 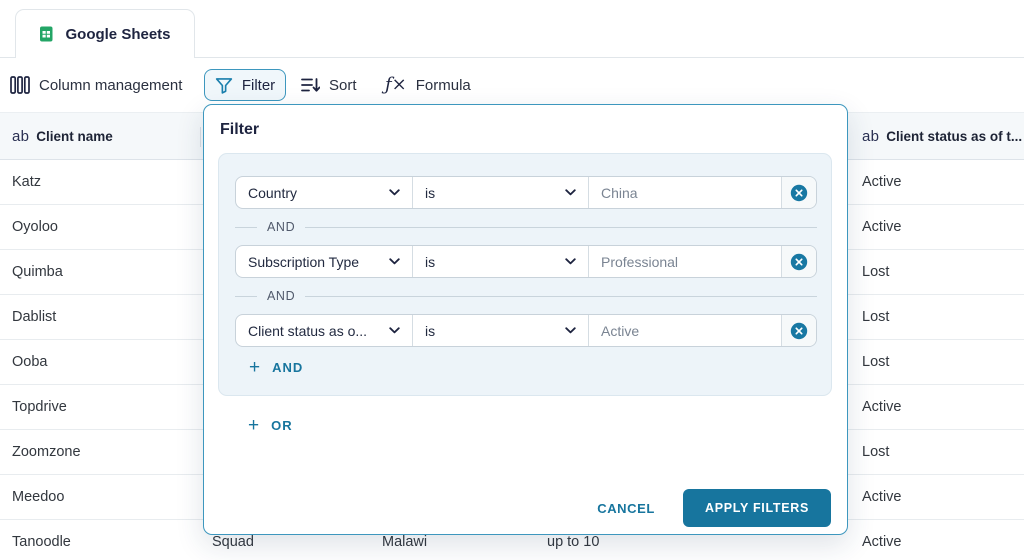 What do you see at coordinates (46, 452) in the screenshot?
I see `cell-client-name: Zoomzone` at bounding box center [46, 452].